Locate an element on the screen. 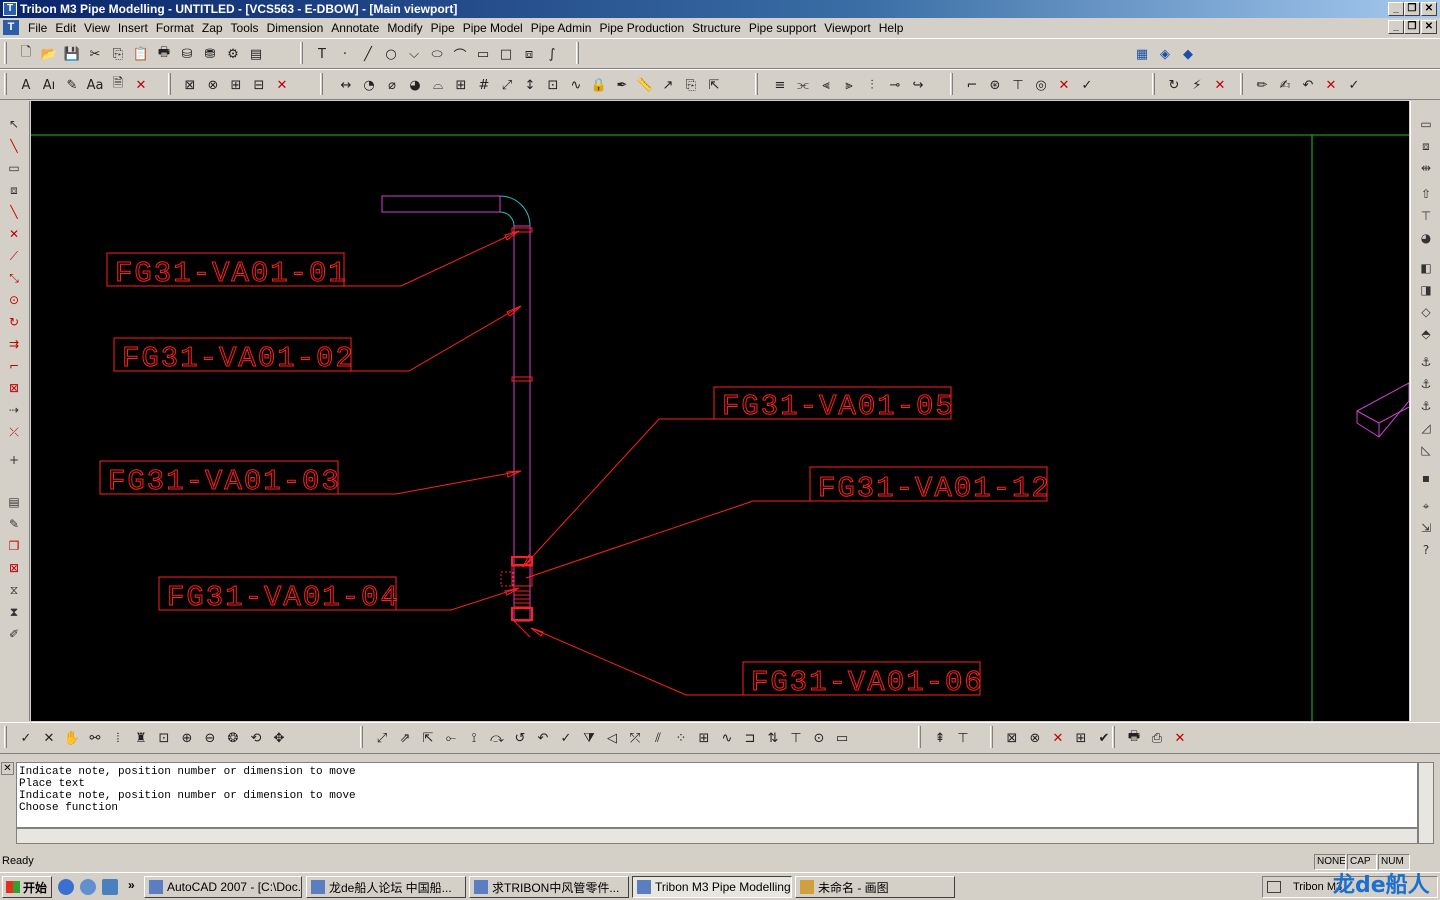  shade-icon: ◆ is located at coordinates (1188, 54).